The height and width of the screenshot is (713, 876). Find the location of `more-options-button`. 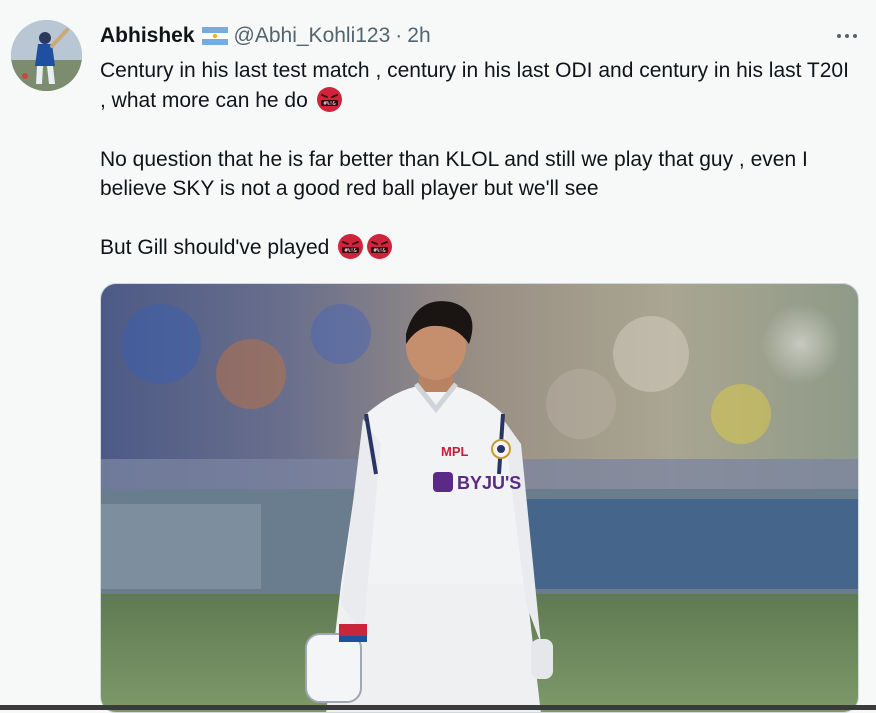

more-options-button is located at coordinates (847, 36).